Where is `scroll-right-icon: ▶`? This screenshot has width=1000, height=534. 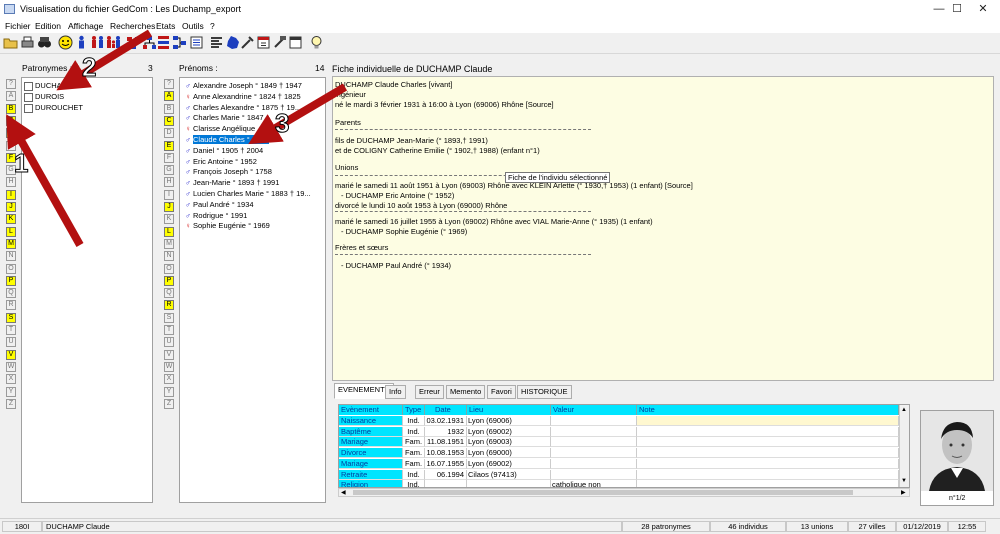 scroll-right-icon: ▶ is located at coordinates (903, 492).